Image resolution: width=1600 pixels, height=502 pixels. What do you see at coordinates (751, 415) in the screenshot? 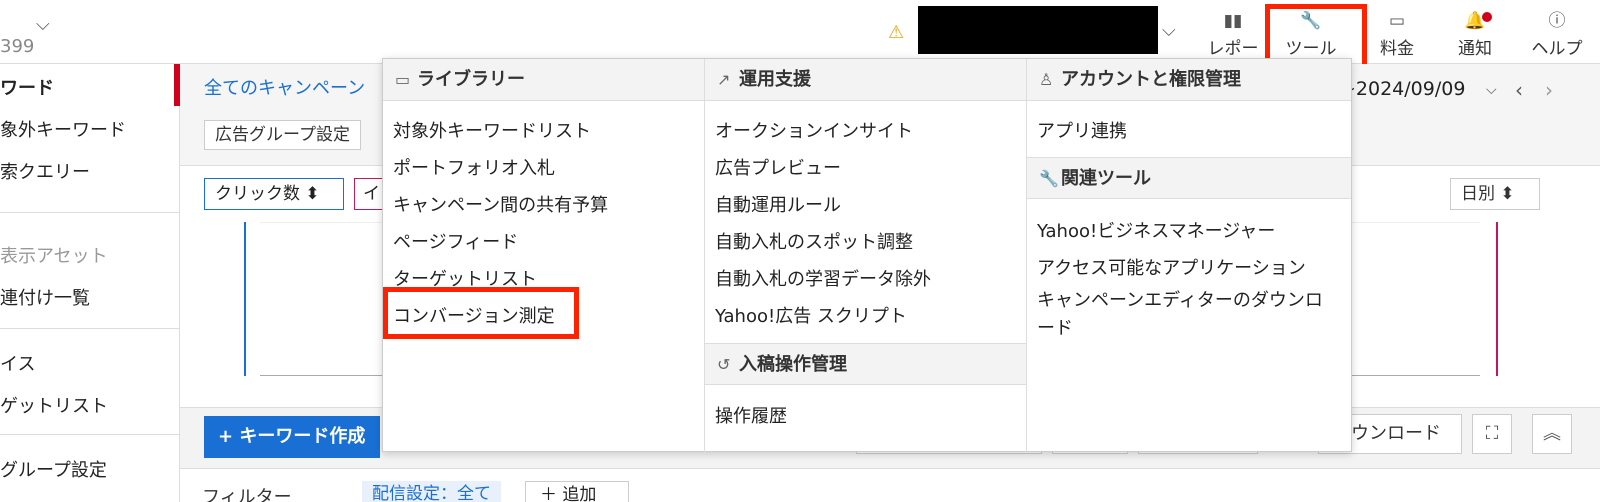
I see `menu-operation-history: 操作履歴` at bounding box center [751, 415].